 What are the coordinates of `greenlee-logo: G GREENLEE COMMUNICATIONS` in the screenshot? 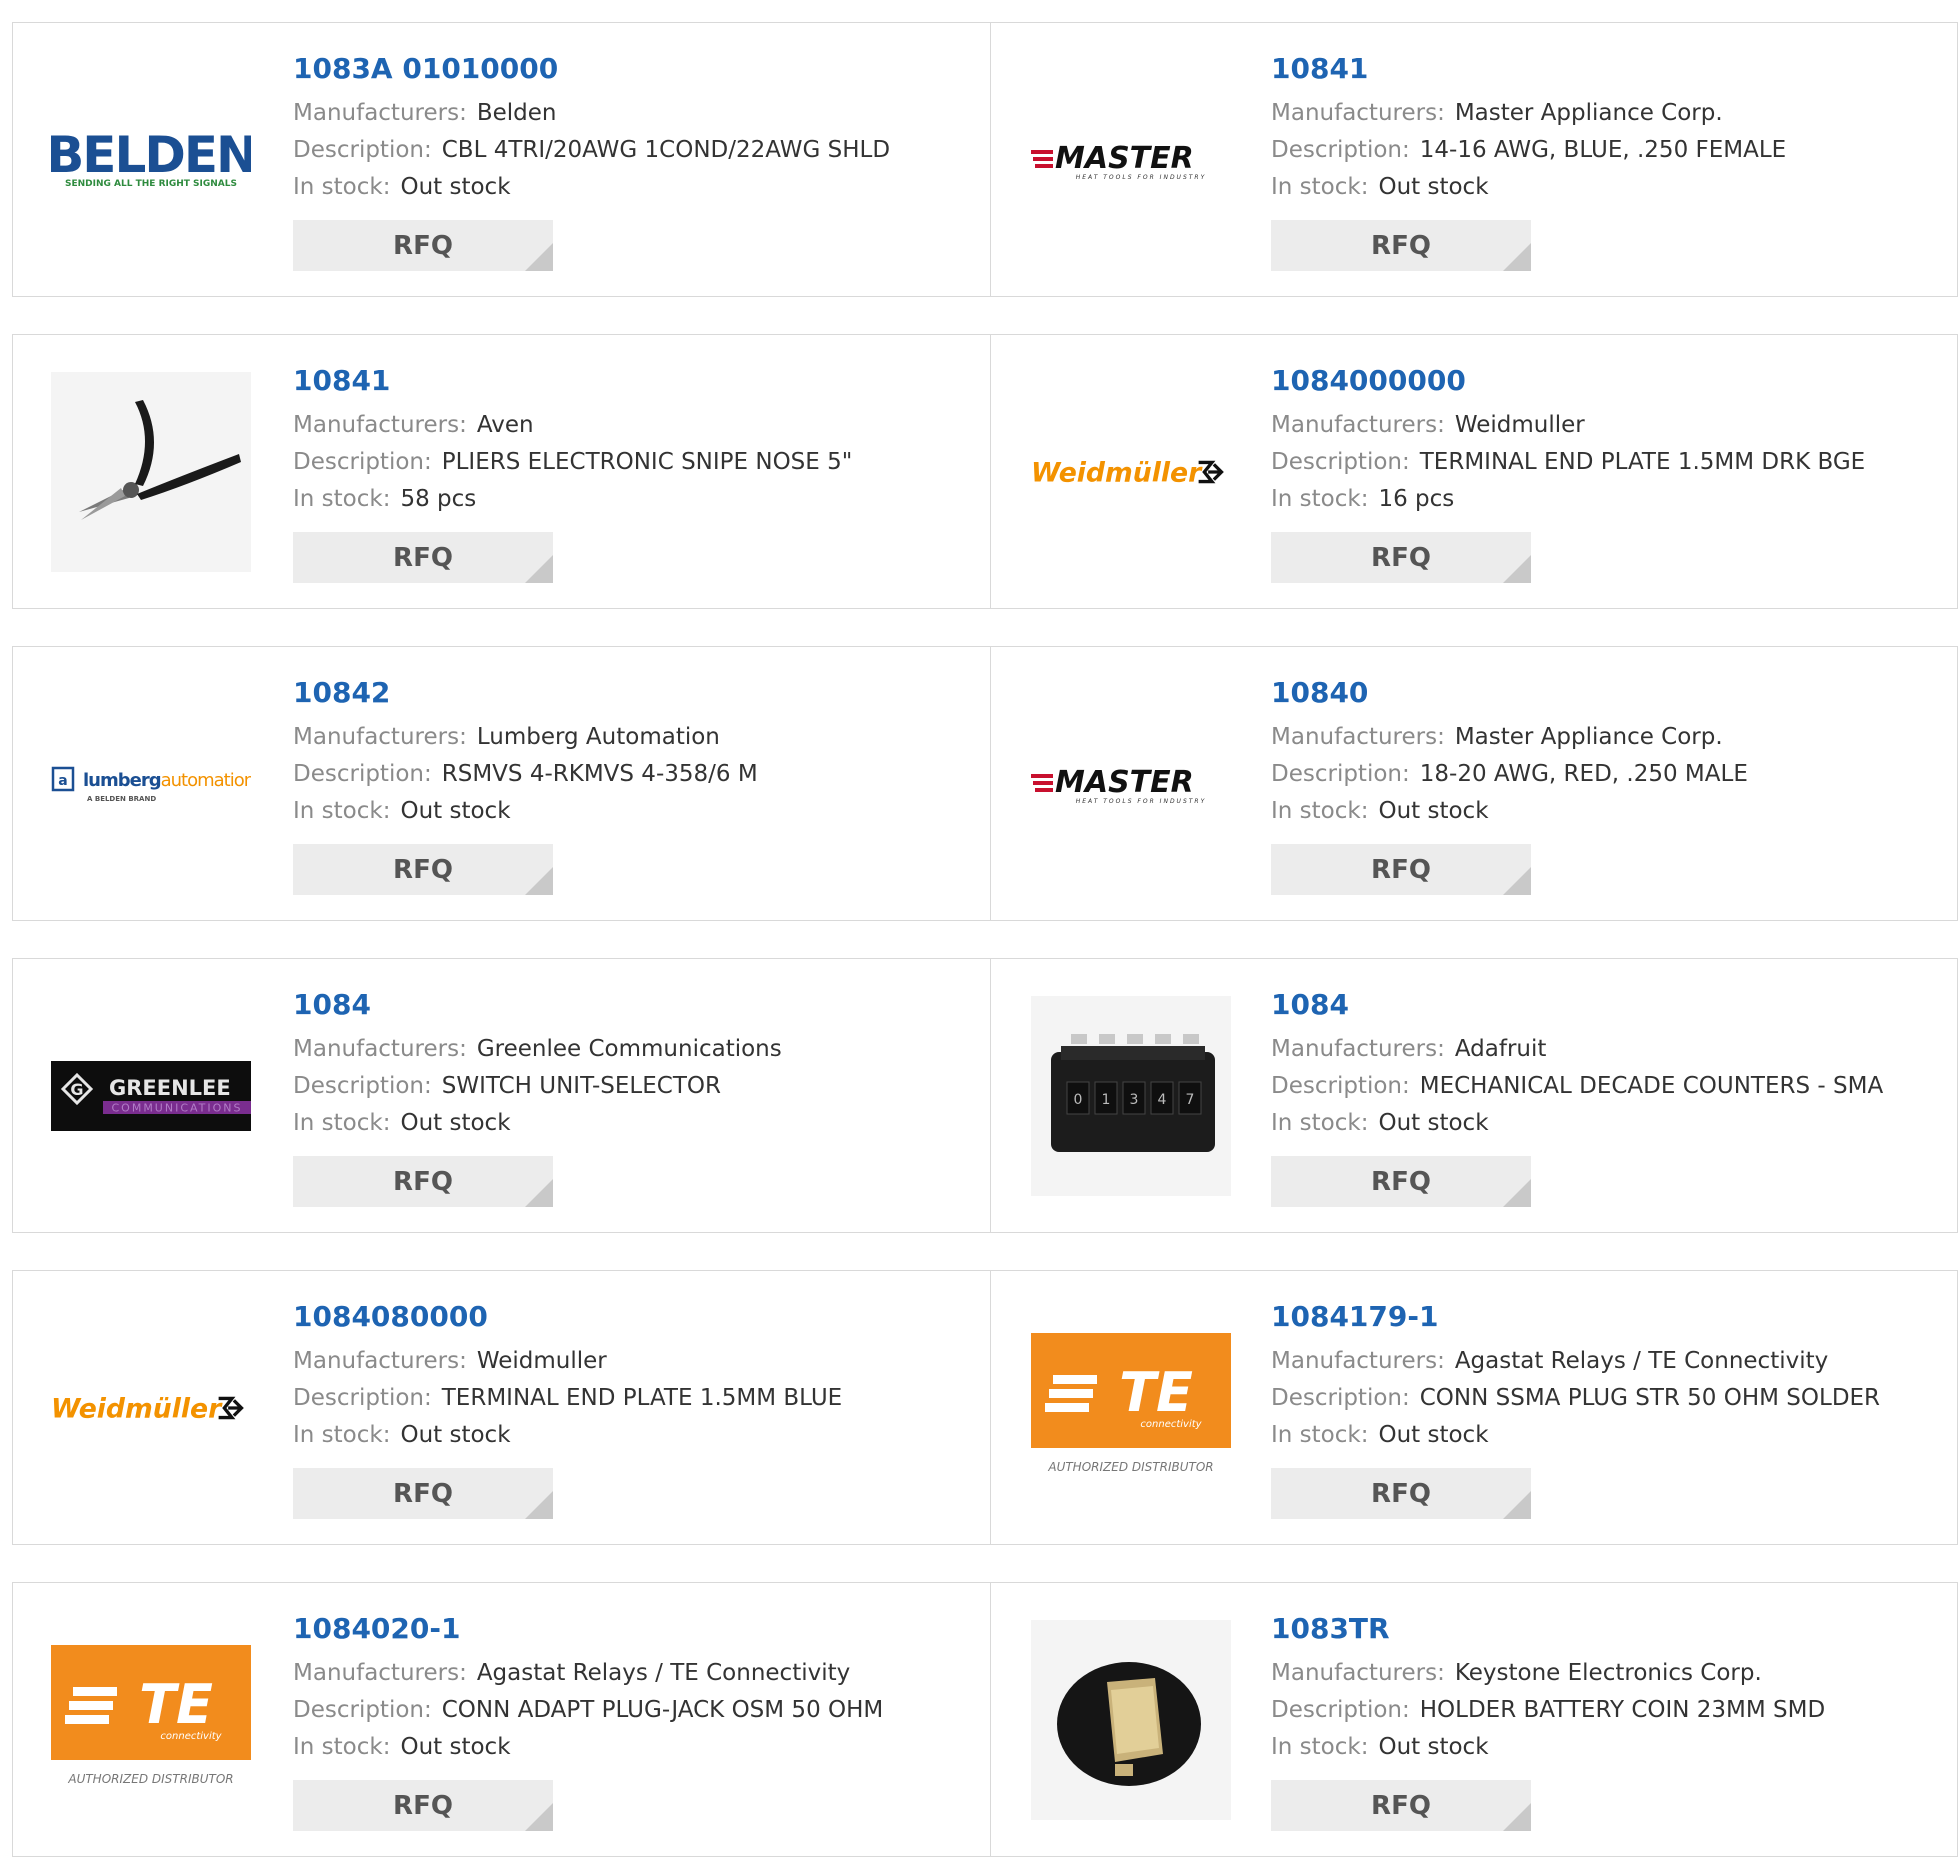 It's located at (151, 1096).